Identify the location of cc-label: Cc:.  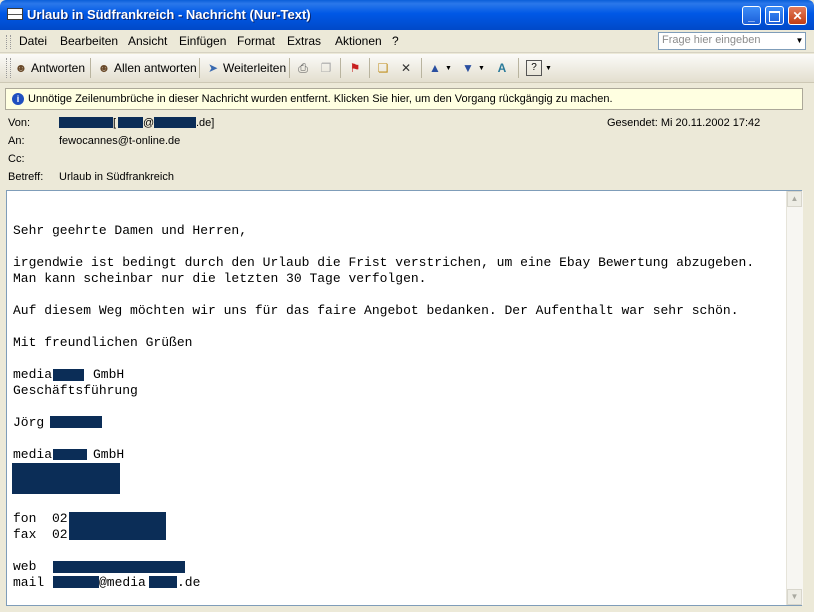
(16, 159).